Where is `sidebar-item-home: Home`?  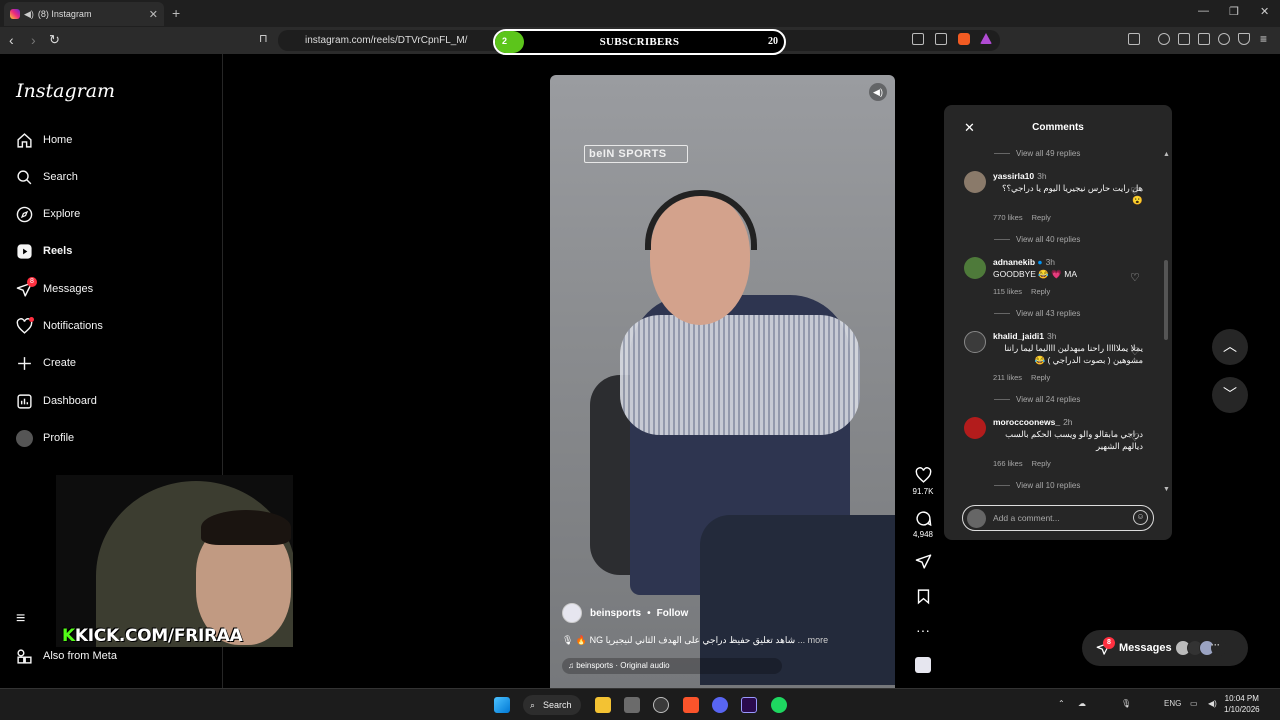 sidebar-item-home: Home is located at coordinates (44, 140).